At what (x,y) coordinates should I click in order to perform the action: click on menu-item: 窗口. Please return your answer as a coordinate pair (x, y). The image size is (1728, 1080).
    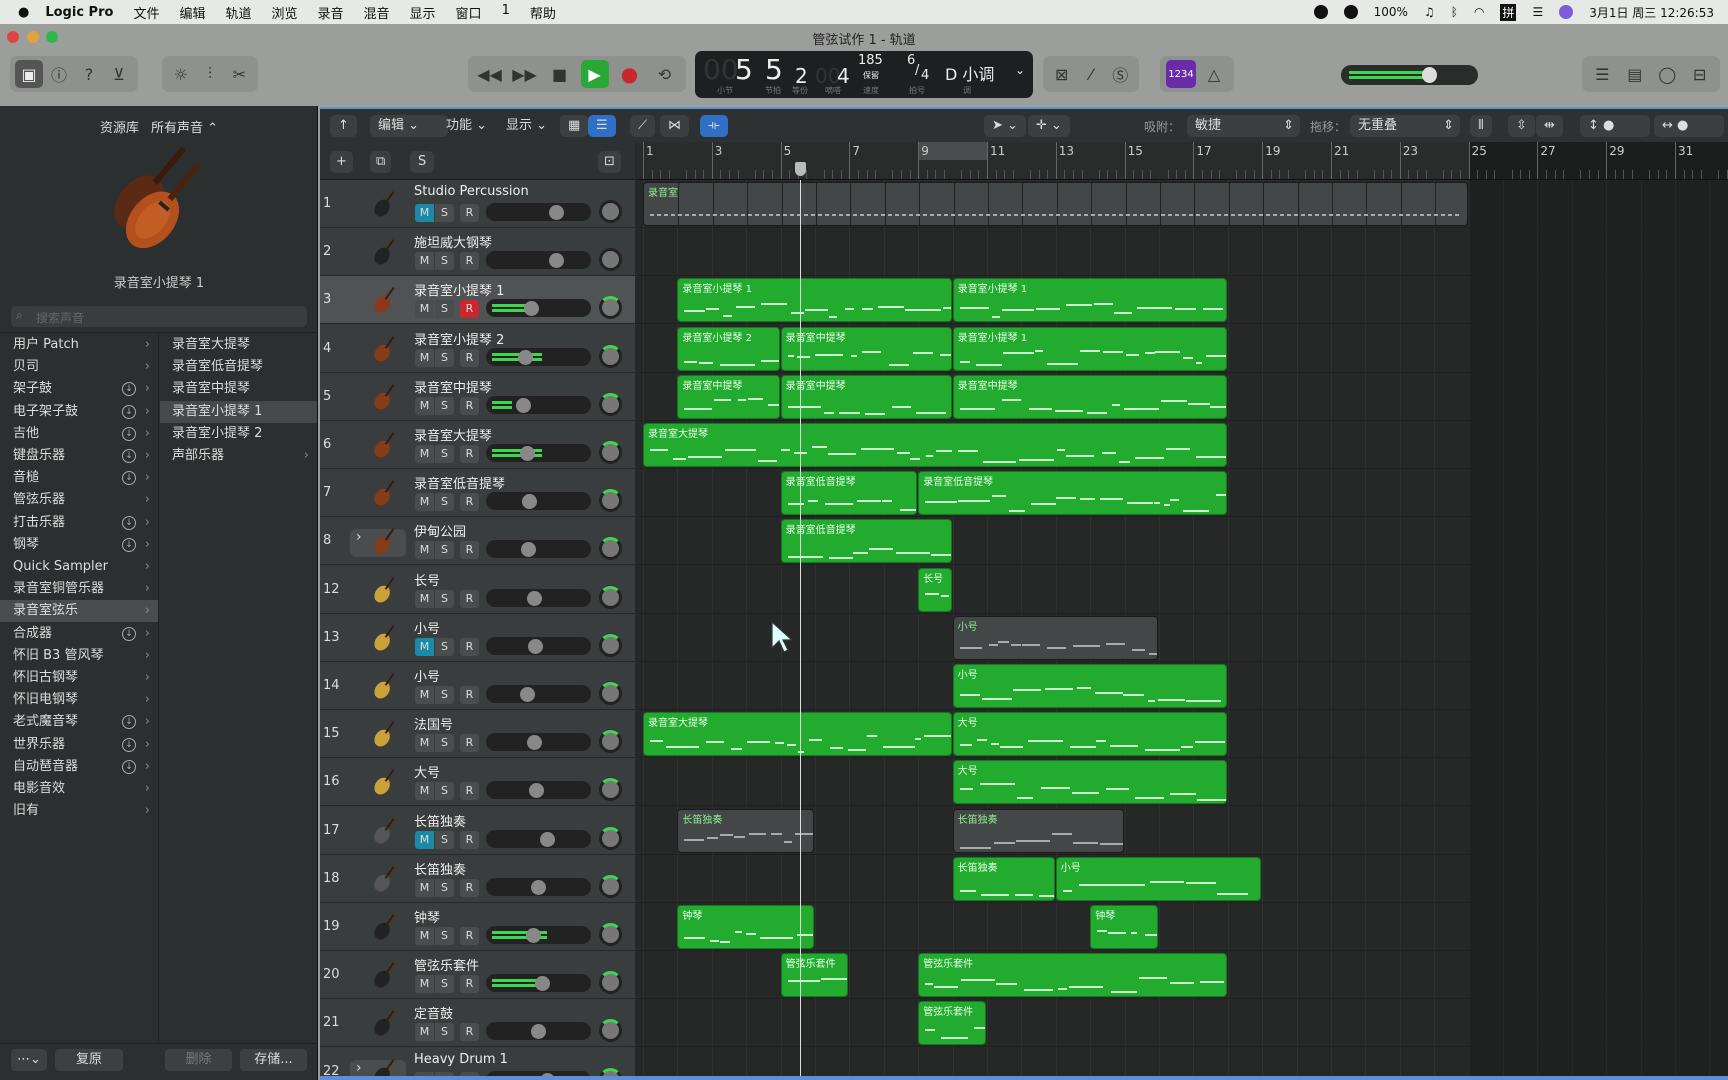
    Looking at the image, I should click on (469, 12).